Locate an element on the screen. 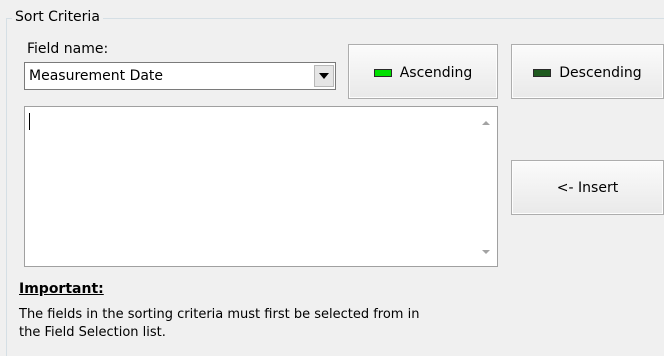  combobox-dropdown-button is located at coordinates (324, 76).